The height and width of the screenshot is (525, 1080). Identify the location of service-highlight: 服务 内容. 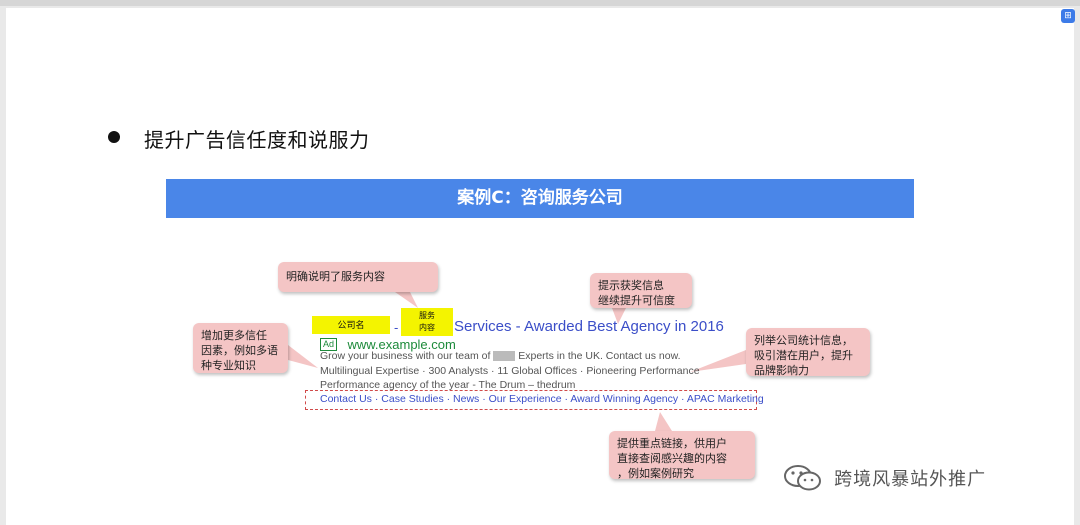
(427, 322).